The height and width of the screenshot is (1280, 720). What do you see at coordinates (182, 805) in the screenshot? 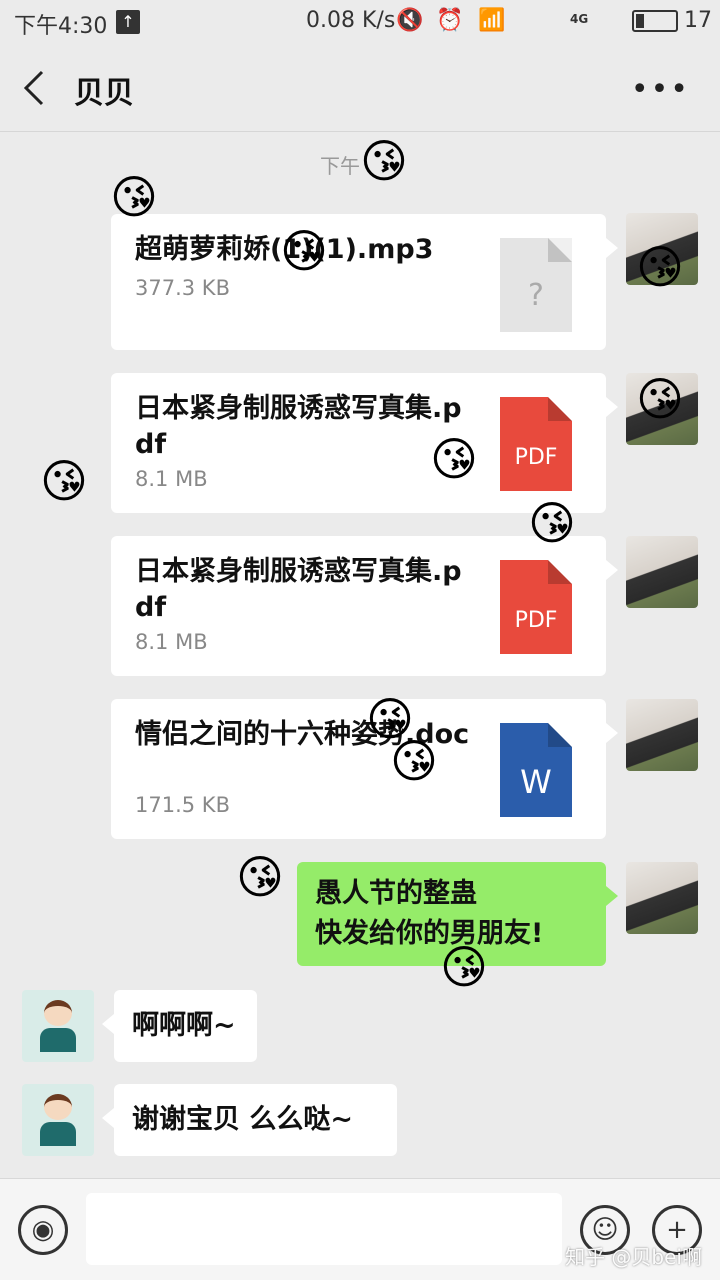
I see `file-size: 171.5 KB` at bounding box center [182, 805].